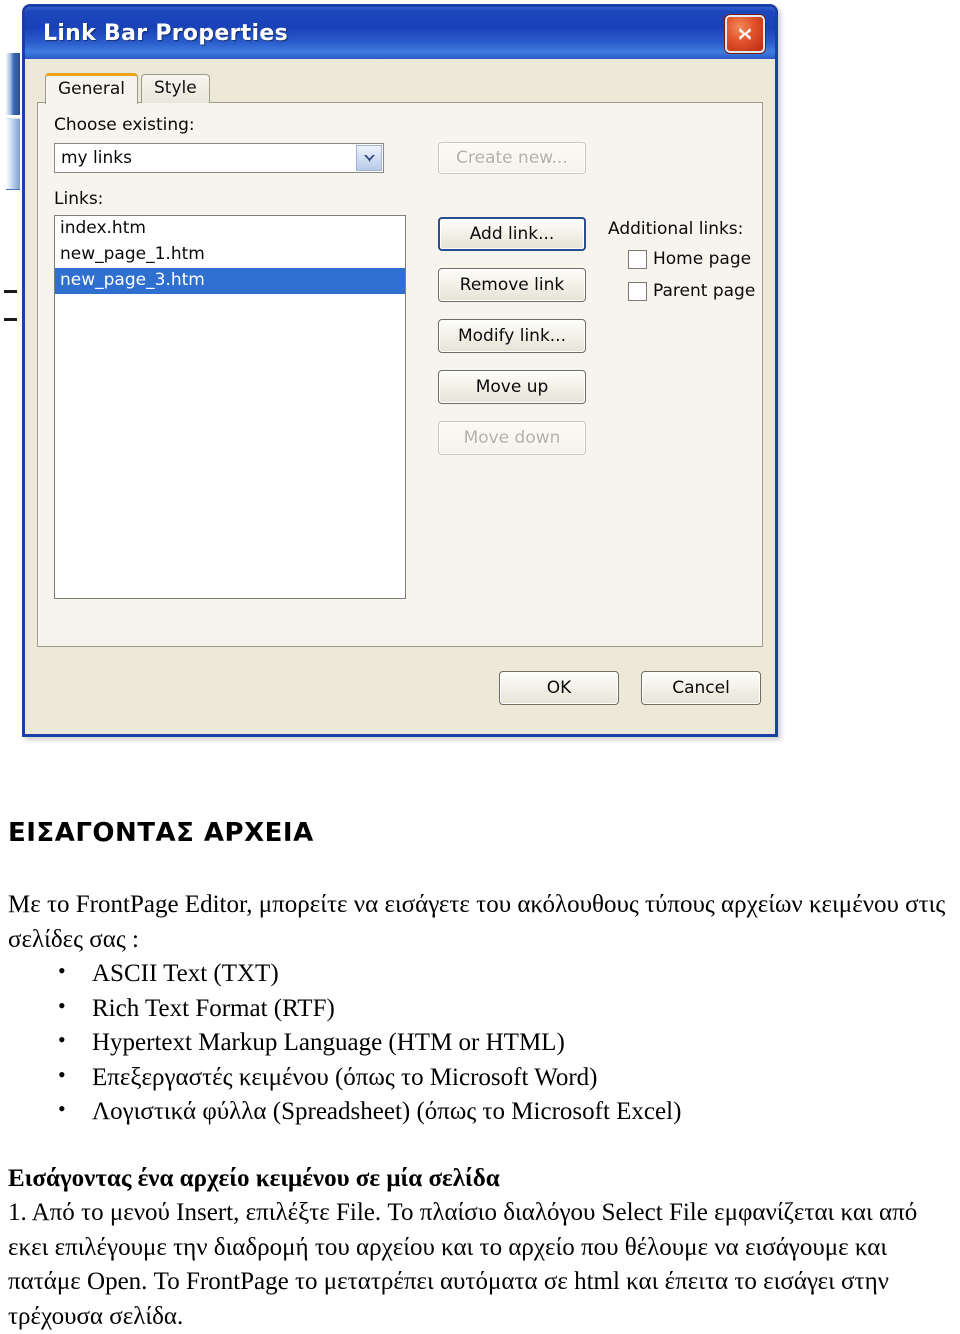 Image resolution: width=960 pixels, height=1334 pixels. What do you see at coordinates (230, 407) in the screenshot?
I see `links-listbox: index.htm new_page_1.htm new_page_3.htm` at bounding box center [230, 407].